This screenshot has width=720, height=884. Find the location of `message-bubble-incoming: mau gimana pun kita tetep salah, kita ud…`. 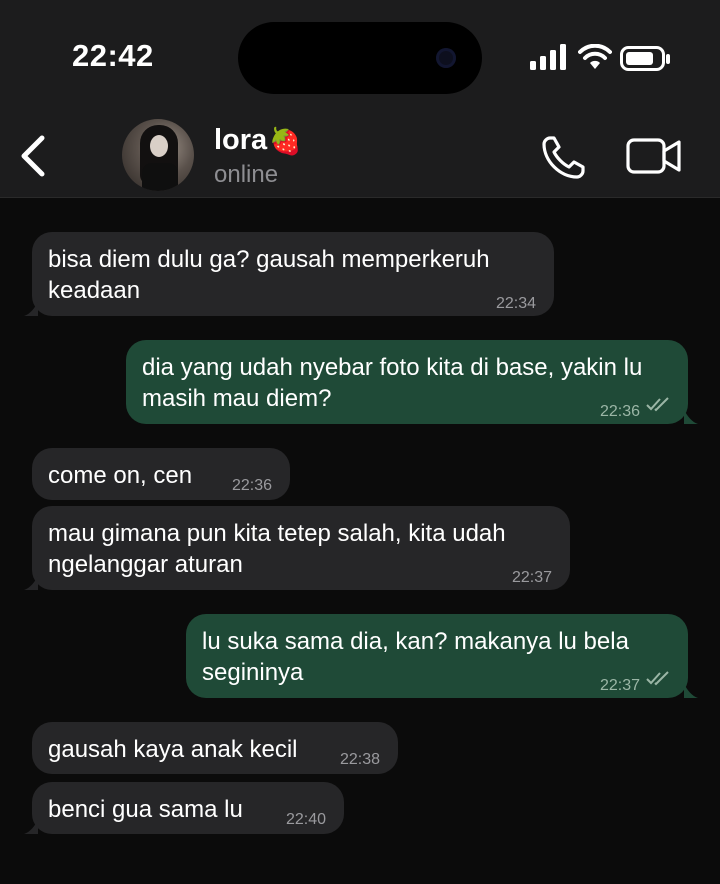

message-bubble-incoming: mau gimana pun kita tetep salah, kita ud… is located at coordinates (301, 548).